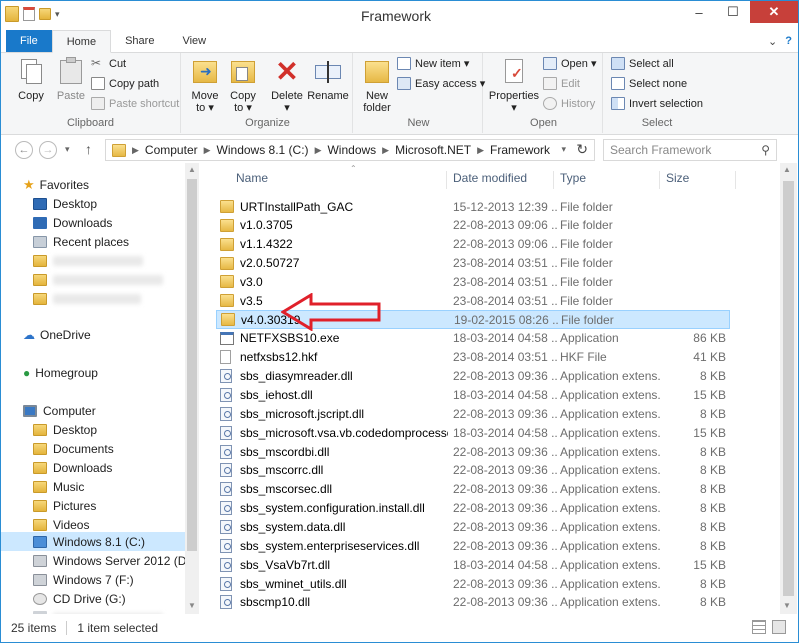 Image resolution: width=799 pixels, height=643 pixels. Describe the element at coordinates (514, 85) in the screenshot. I see `properties-button: ✓ Properties ▾` at that location.